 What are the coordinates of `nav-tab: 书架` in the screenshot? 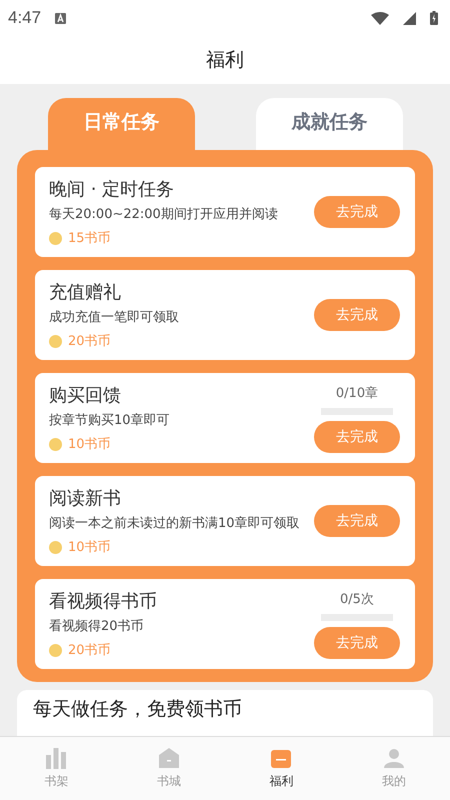 It's located at (56, 768).